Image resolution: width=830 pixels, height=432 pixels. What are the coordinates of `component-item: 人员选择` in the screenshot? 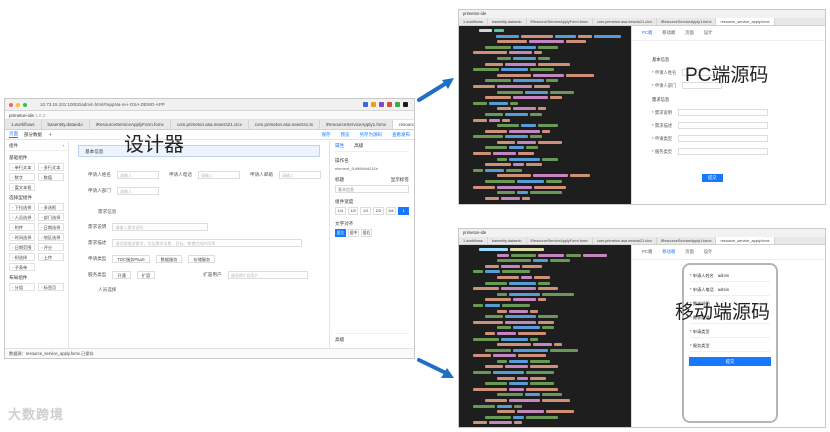 It's located at (22, 217).